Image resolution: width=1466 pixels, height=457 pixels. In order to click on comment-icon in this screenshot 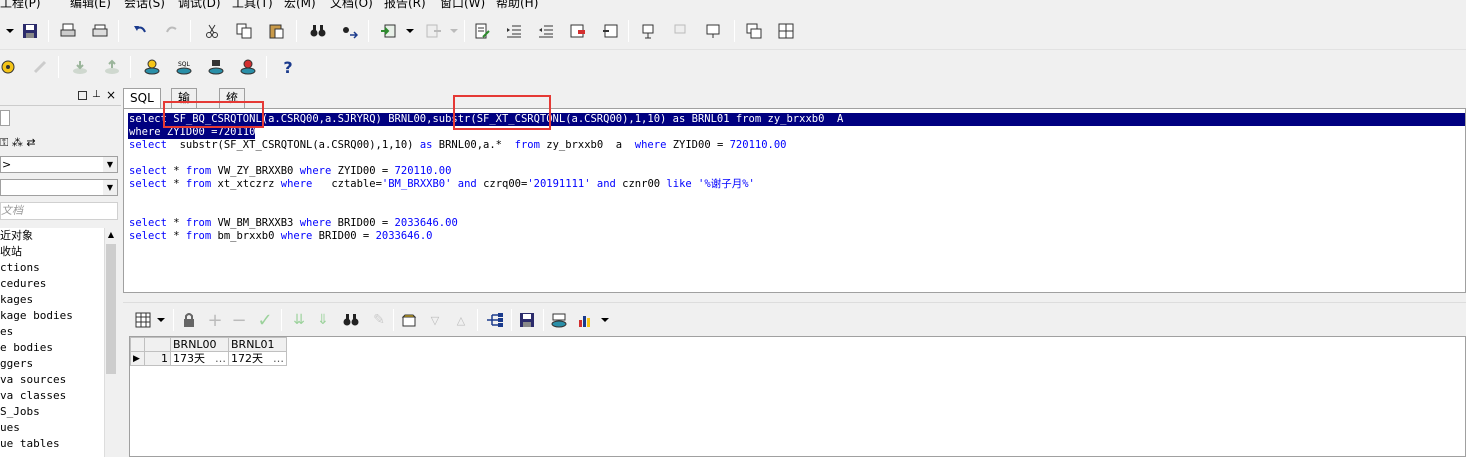, I will do `click(578, 31)`.